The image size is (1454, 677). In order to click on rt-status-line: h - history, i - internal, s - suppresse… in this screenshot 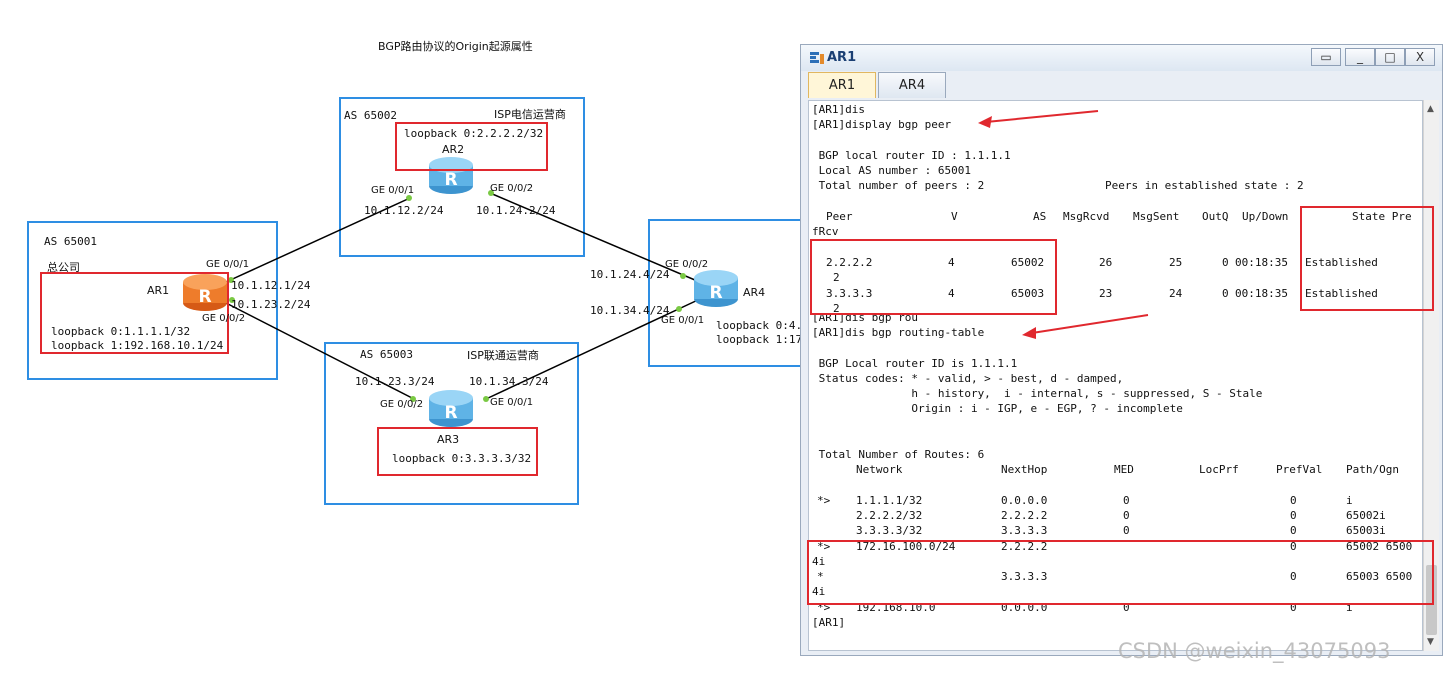, I will do `click(1037, 393)`.